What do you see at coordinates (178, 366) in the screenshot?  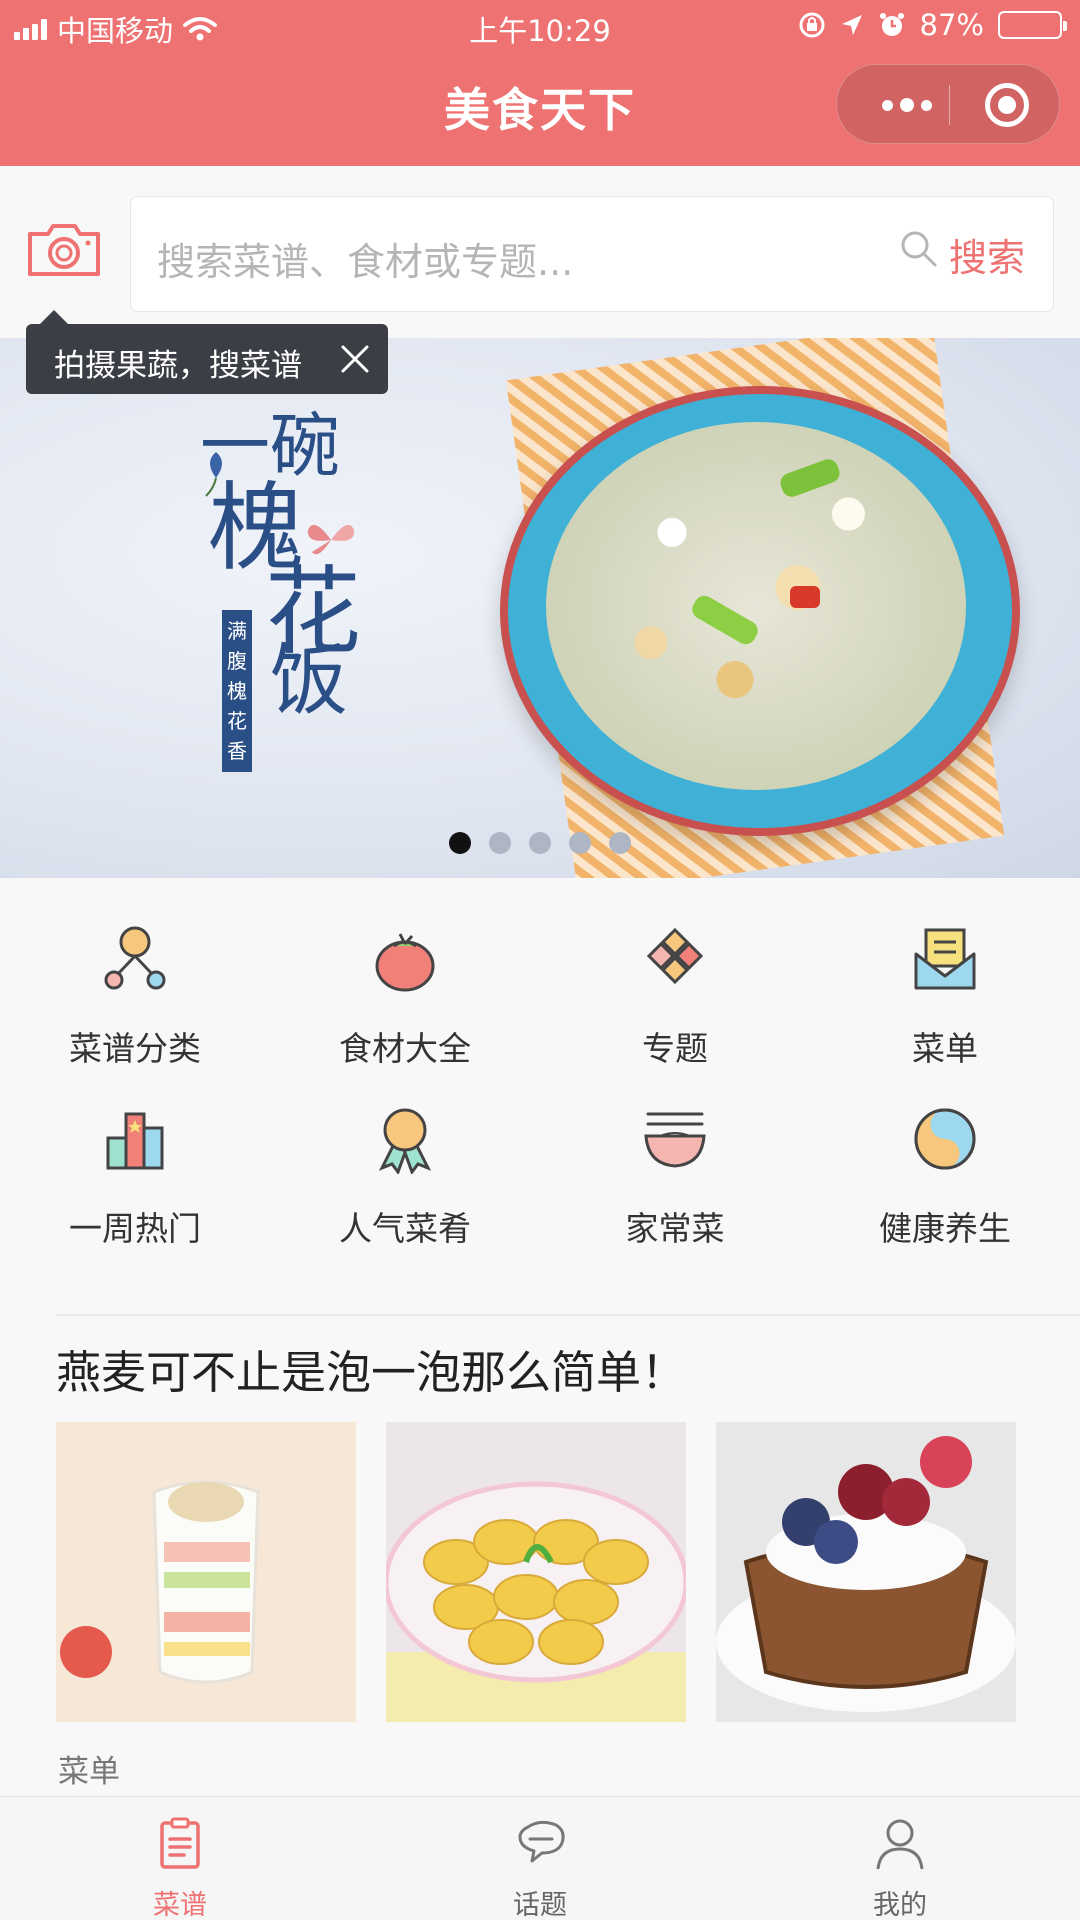 I see `tooltip-text: 拍摄果蔬，搜菜谱` at bounding box center [178, 366].